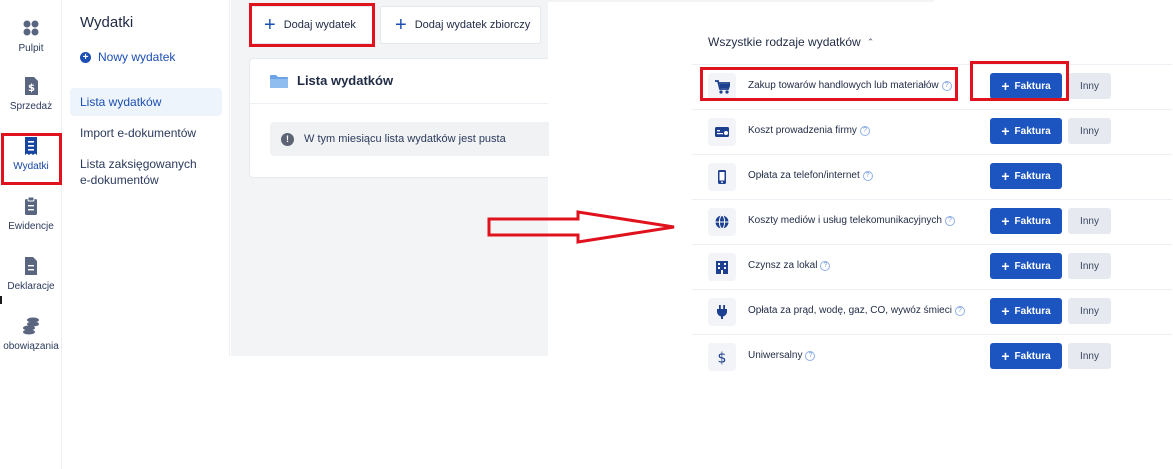 This screenshot has height=469, width=1173. I want to click on submenu-item-lista-wydatkow: Lista wydatków, so click(146, 102).